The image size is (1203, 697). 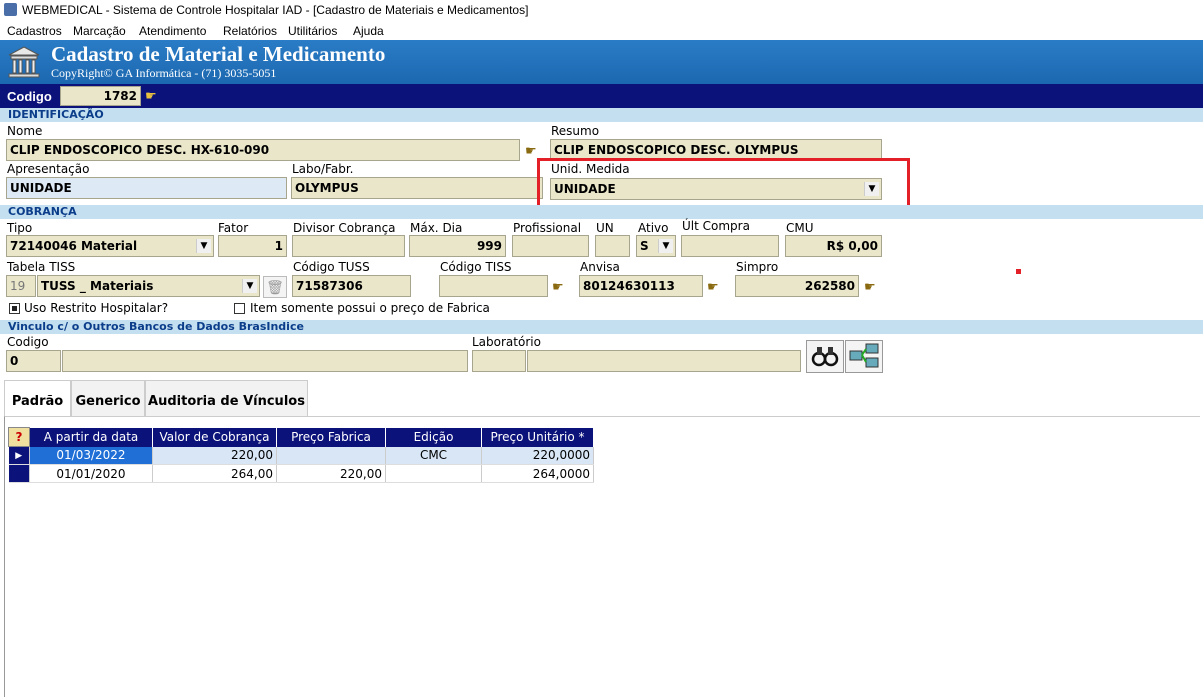 I want to click on fator-field: 1, so click(x=252, y=246).